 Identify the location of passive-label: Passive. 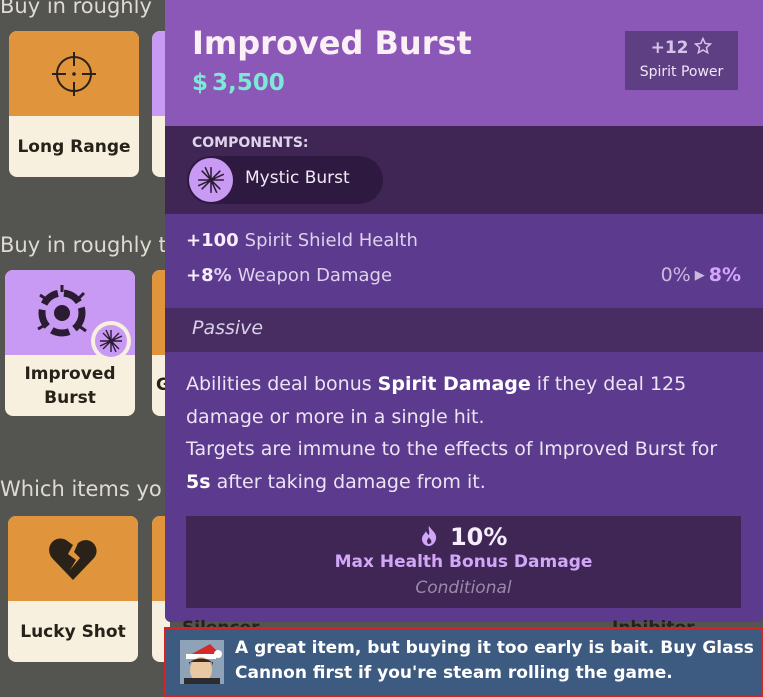
(228, 328).